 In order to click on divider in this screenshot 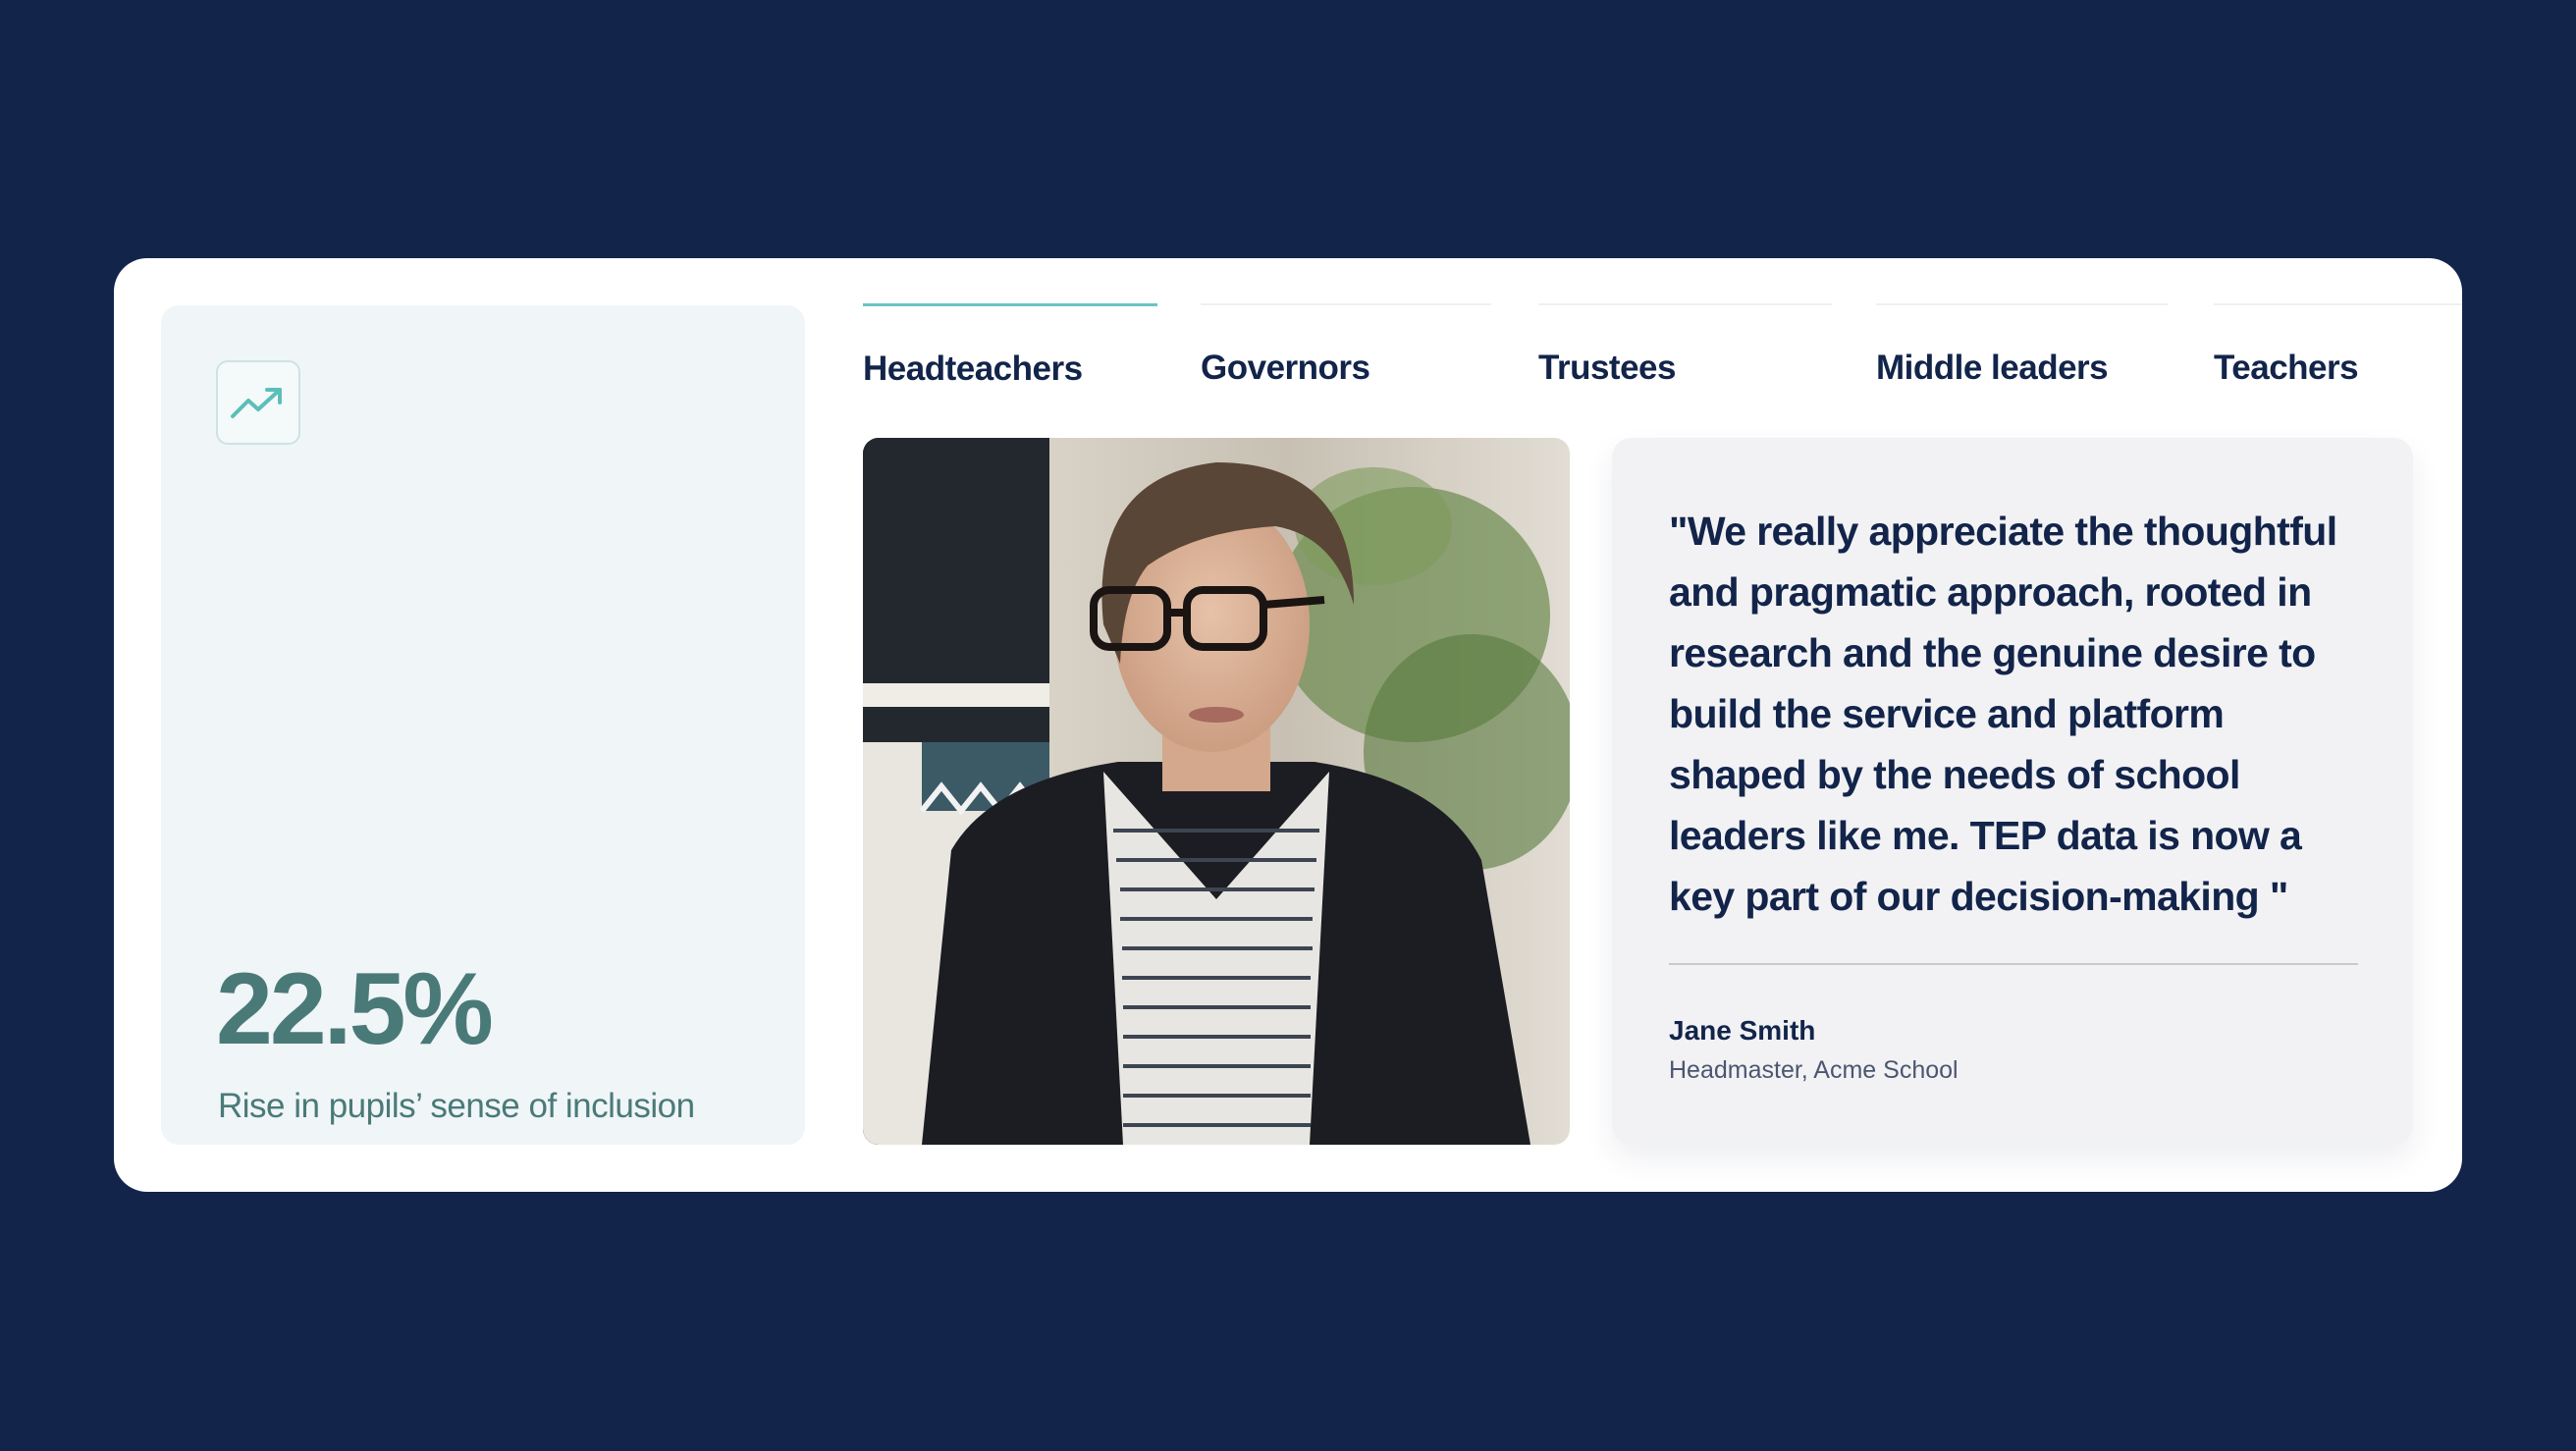, I will do `click(2013, 964)`.